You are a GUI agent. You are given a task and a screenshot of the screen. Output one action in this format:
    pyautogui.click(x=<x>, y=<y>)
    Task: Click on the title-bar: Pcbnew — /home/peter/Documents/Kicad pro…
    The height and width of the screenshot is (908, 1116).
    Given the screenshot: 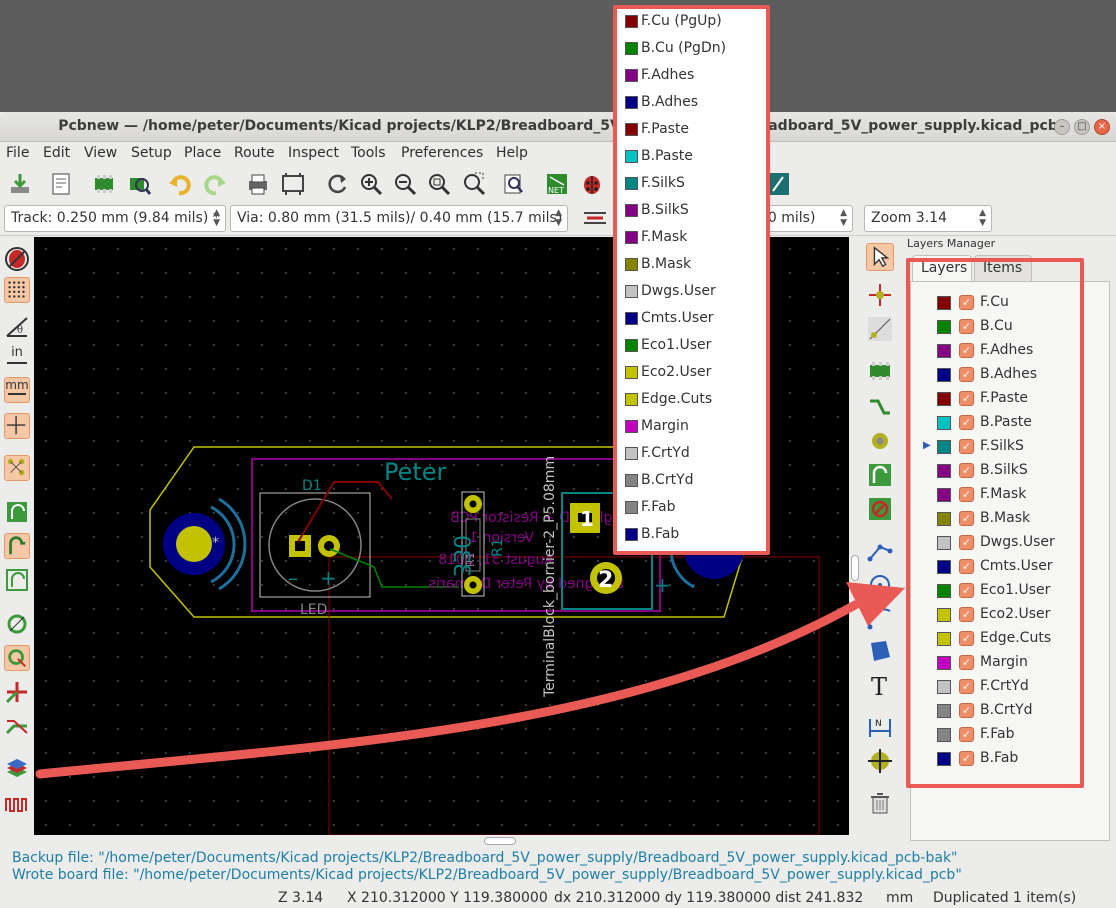 What is the action you would take?
    pyautogui.click(x=558, y=127)
    